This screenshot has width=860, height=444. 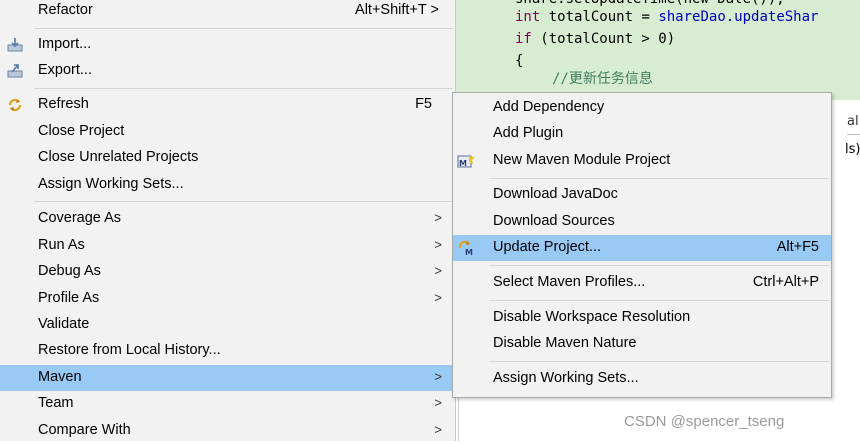 I want to click on menu-item-label: Add Dependency, so click(x=549, y=107).